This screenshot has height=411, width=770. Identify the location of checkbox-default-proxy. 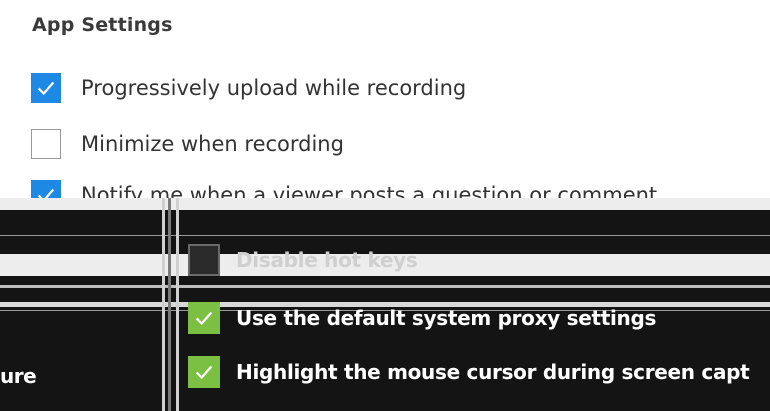
(204, 318).